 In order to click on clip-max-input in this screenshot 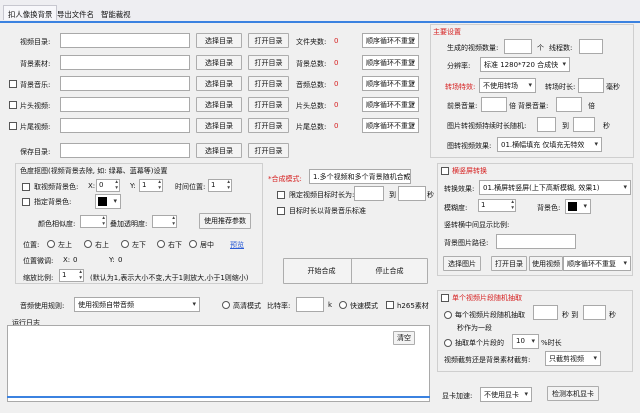, I will do `click(594, 312)`.